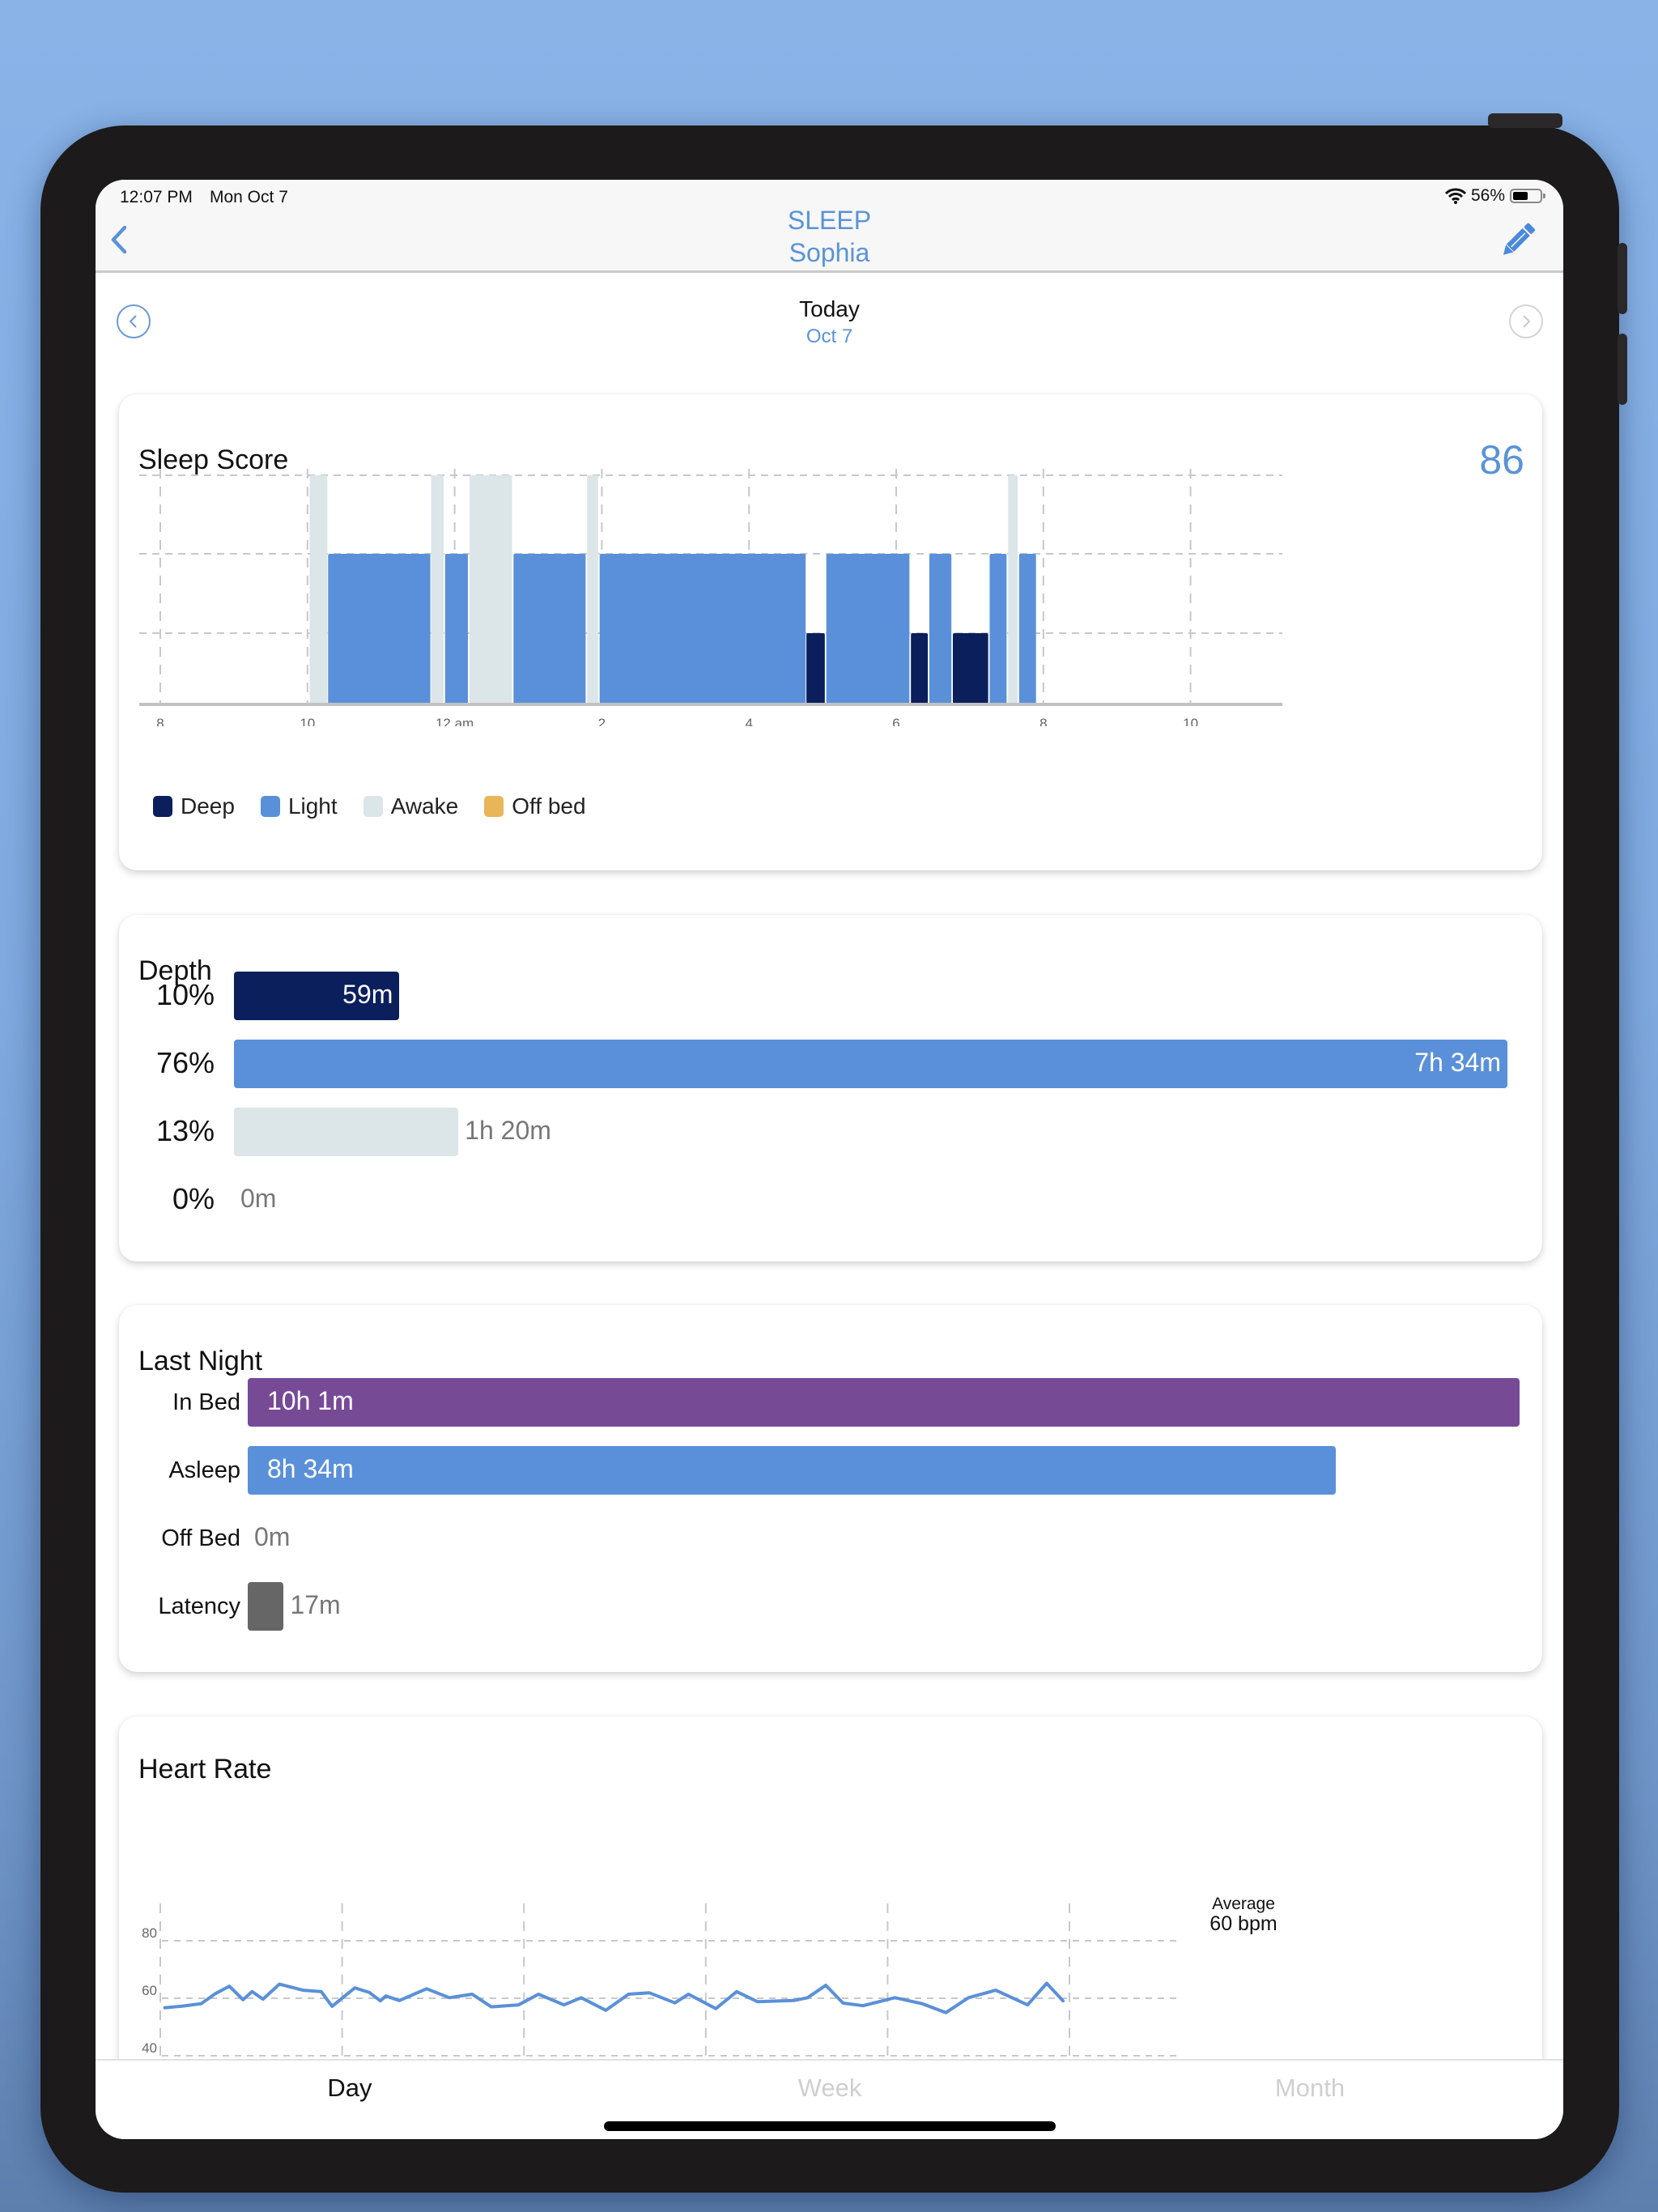  I want to click on depth-duration-off_bed: 0m, so click(258, 1198).